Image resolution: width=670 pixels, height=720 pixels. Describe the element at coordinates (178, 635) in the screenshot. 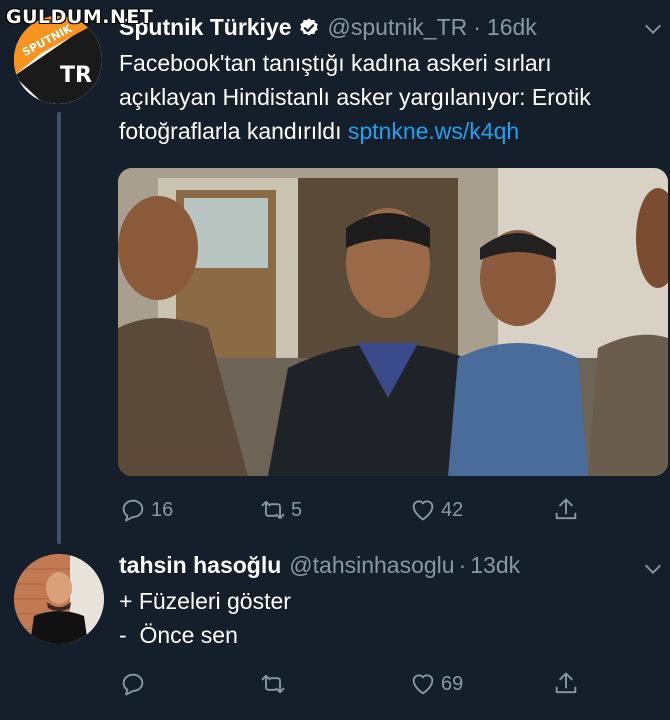

I see `tweet-text-line: - Önce sen` at that location.